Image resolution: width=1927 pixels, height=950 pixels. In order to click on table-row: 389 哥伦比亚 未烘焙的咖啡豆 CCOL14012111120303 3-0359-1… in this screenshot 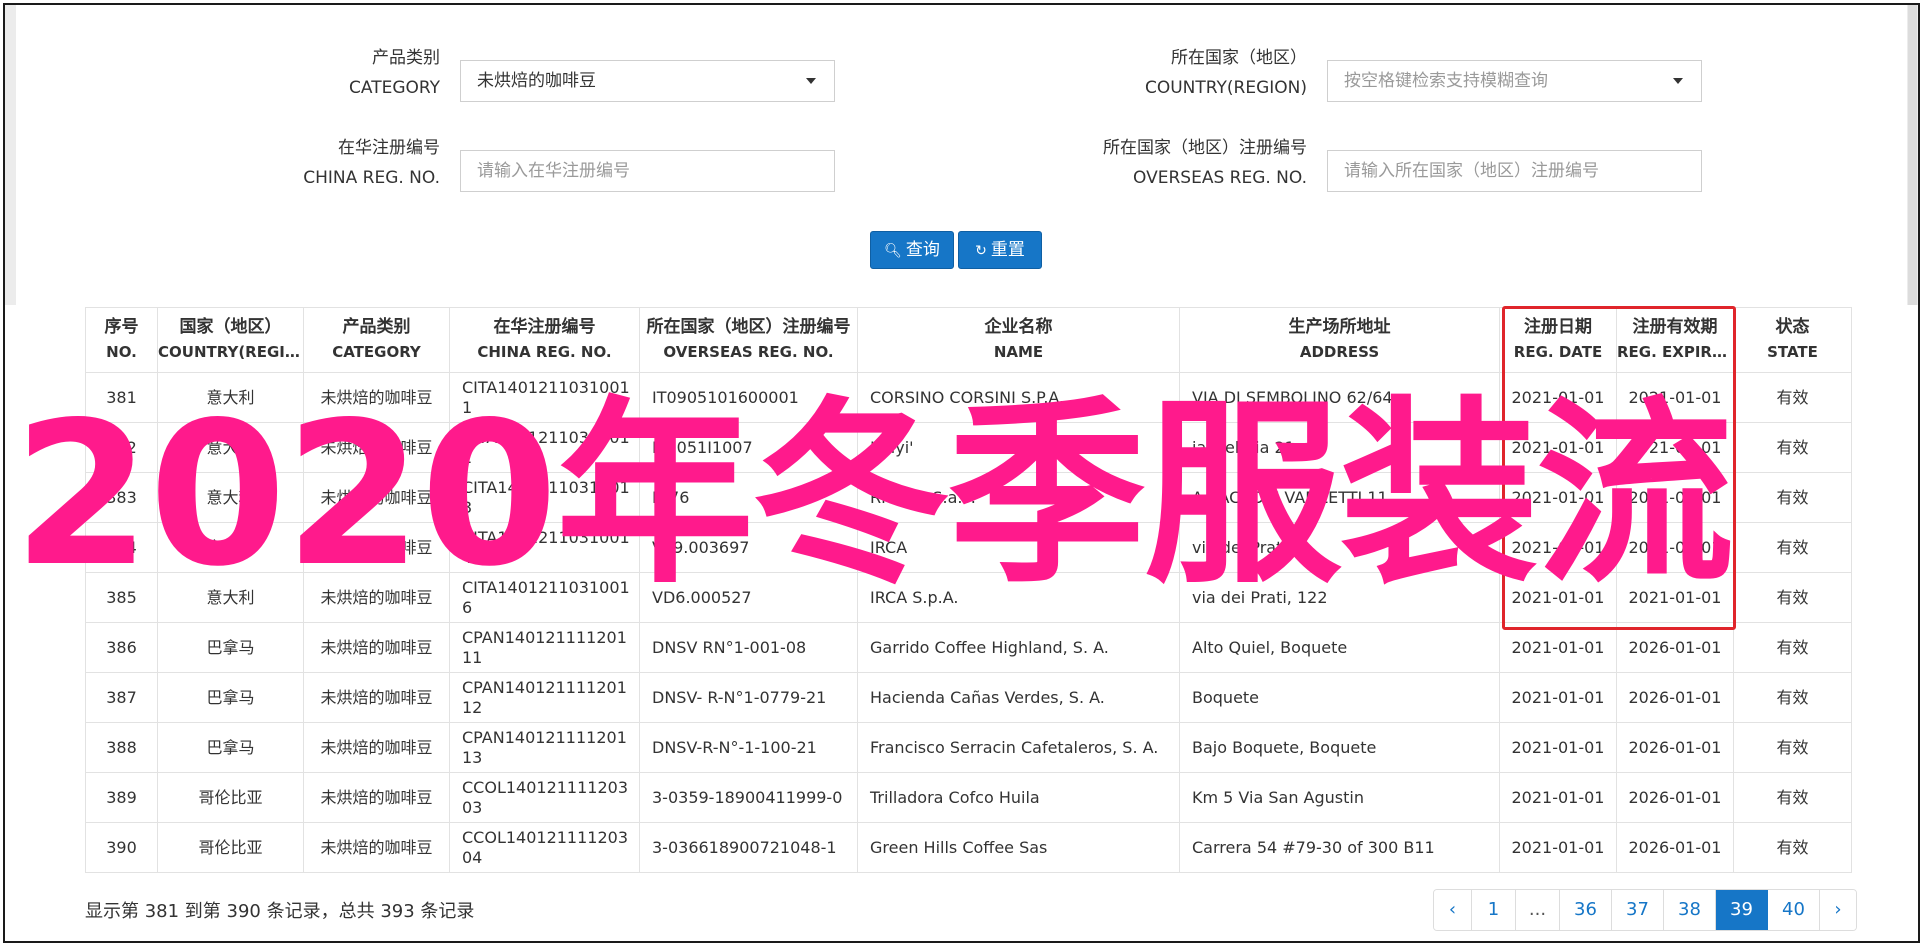, I will do `click(968, 797)`.